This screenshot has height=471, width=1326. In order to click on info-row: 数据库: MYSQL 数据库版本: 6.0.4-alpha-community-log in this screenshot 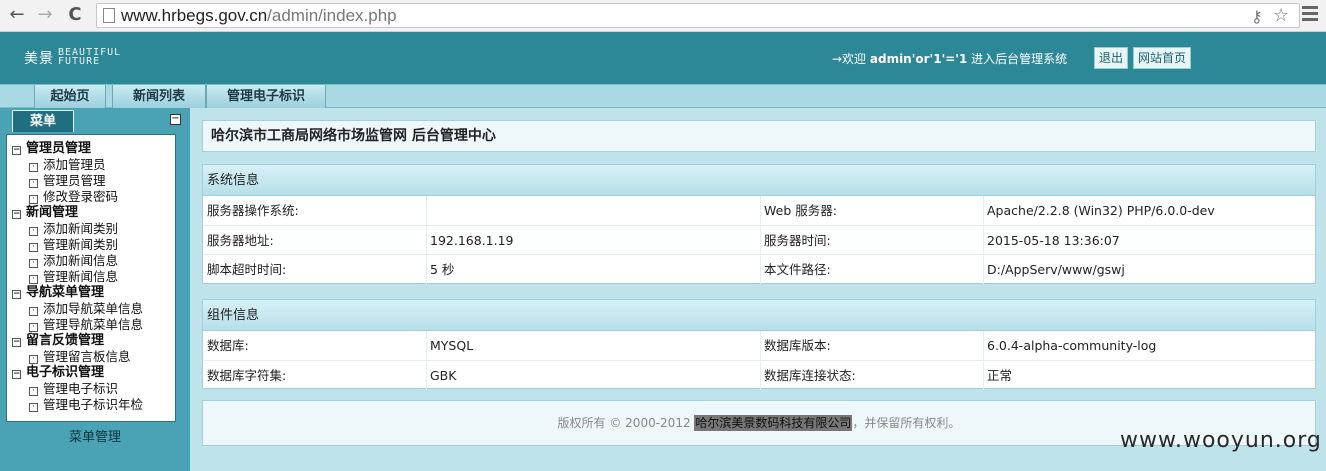, I will do `click(759, 345)`.